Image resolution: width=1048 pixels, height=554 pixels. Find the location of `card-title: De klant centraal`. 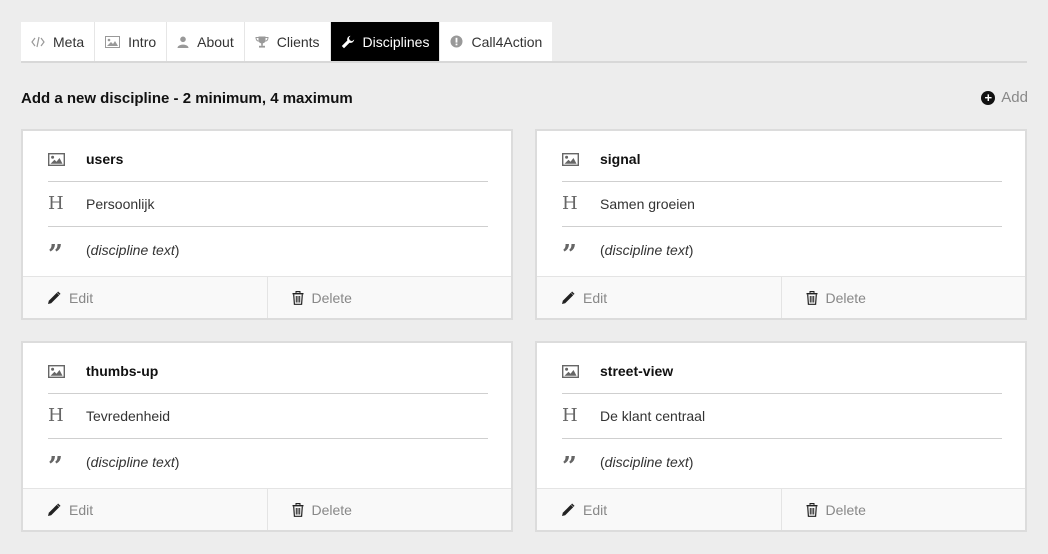

card-title: De klant centraal is located at coordinates (653, 416).